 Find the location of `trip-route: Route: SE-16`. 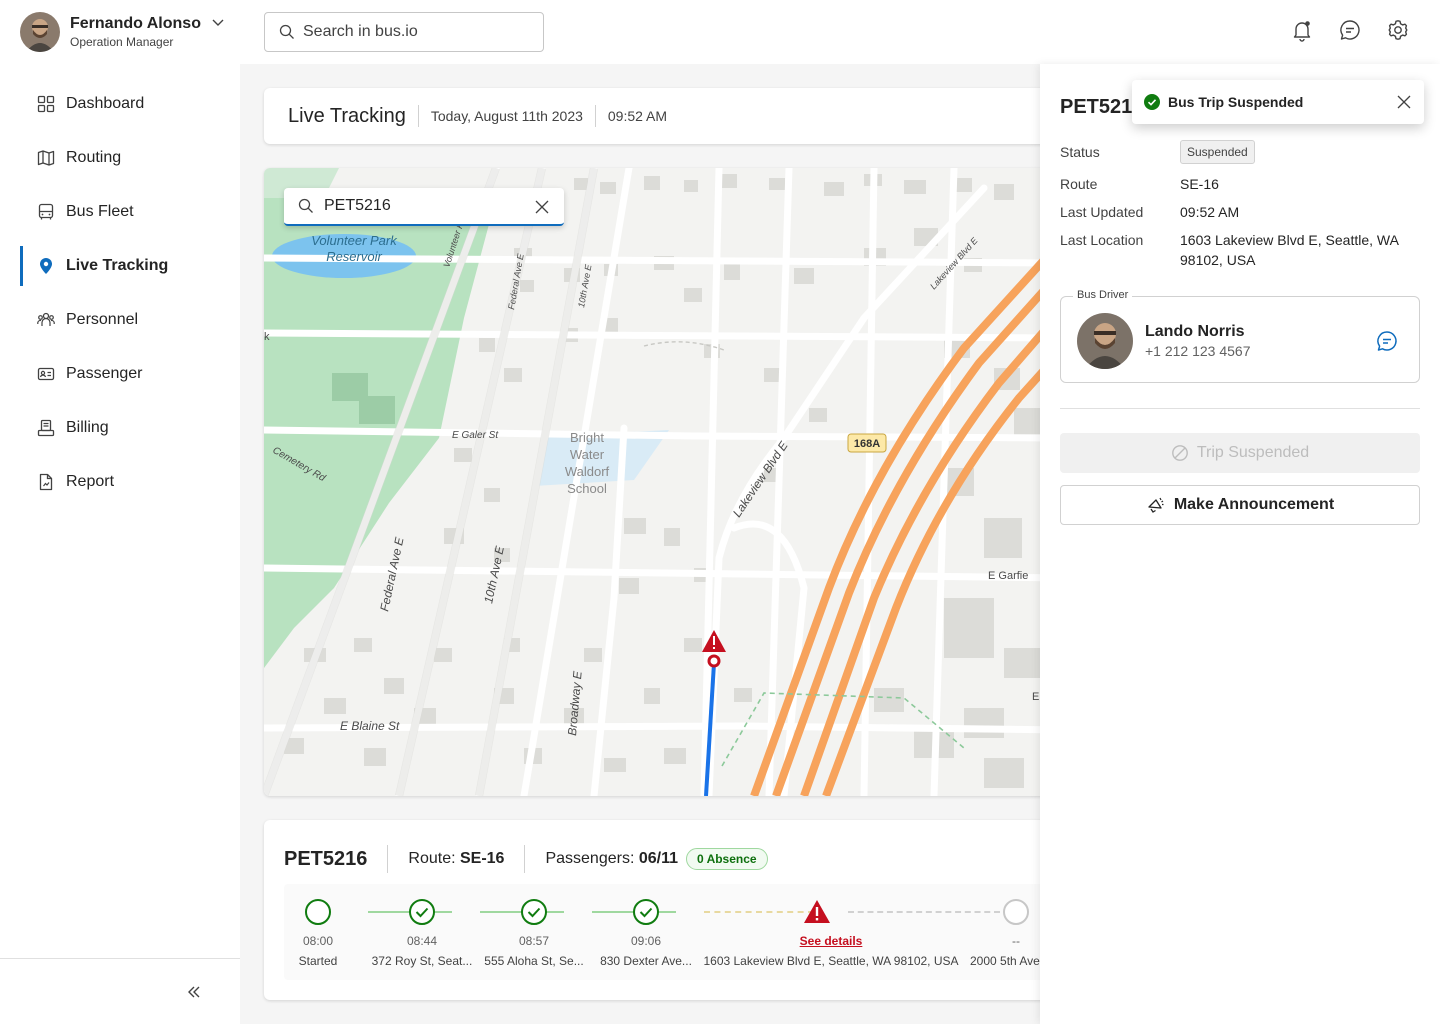

trip-route: Route: SE-16 is located at coordinates (456, 859).